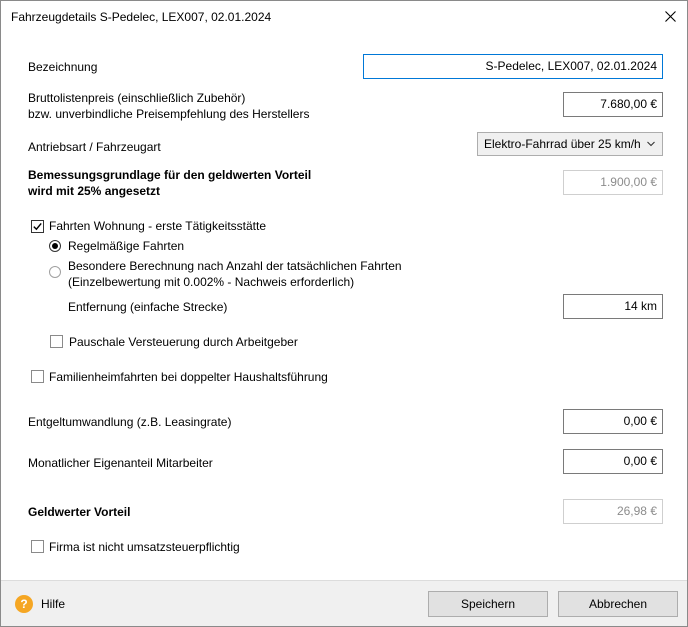 This screenshot has height=627, width=688. I want to click on pauschale-checkbox, so click(56, 341).